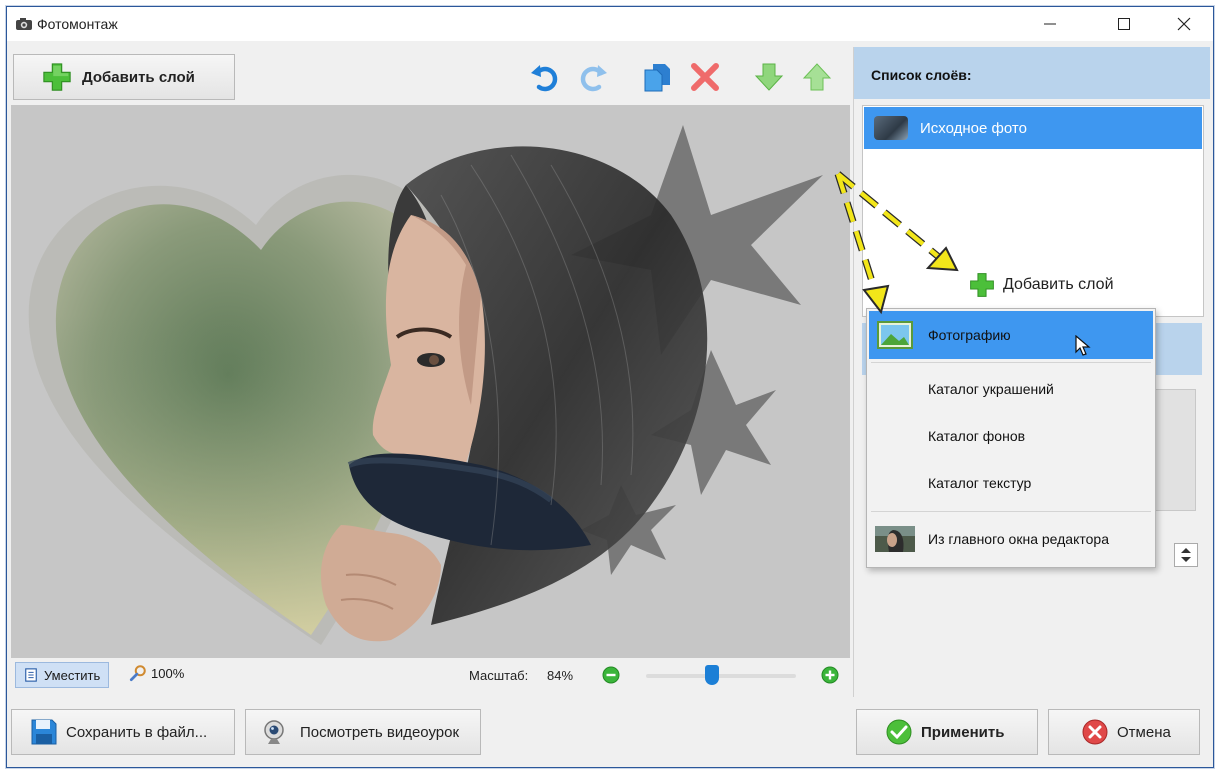 The width and height of the screenshot is (1220, 773). I want to click on canvas-toolbar: Добавить слой, so click(429, 77).